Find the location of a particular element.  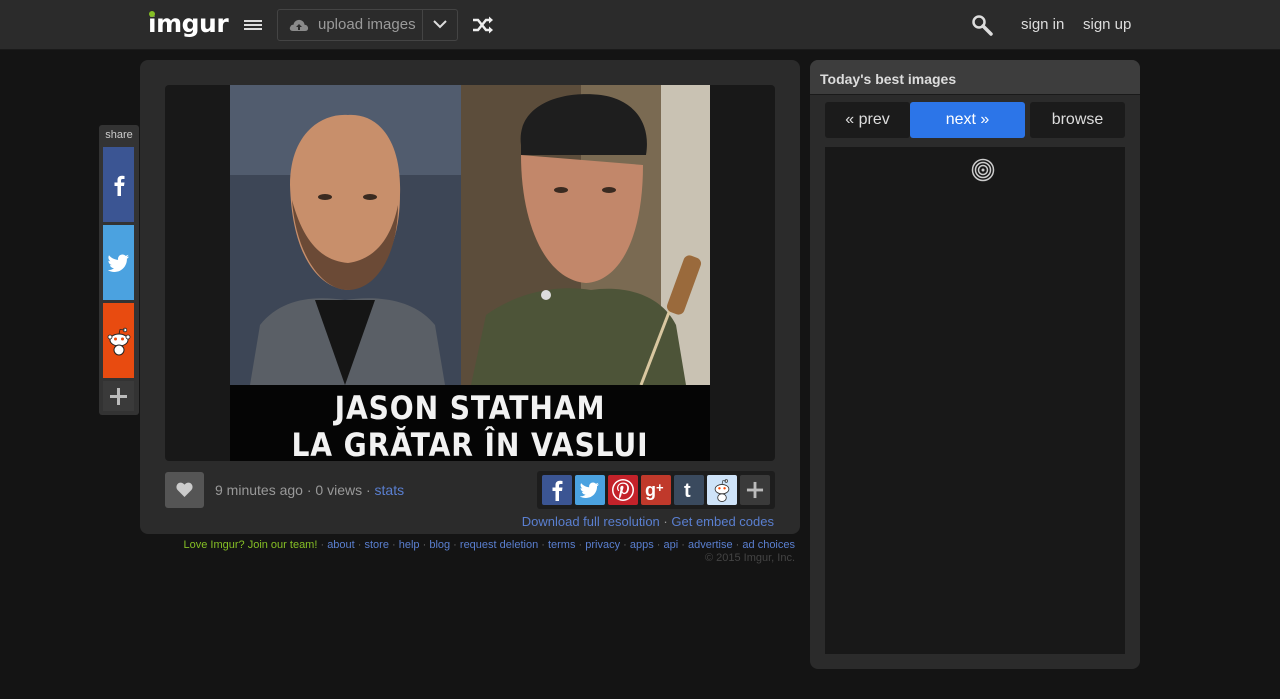

heart-icon is located at coordinates (184, 489).